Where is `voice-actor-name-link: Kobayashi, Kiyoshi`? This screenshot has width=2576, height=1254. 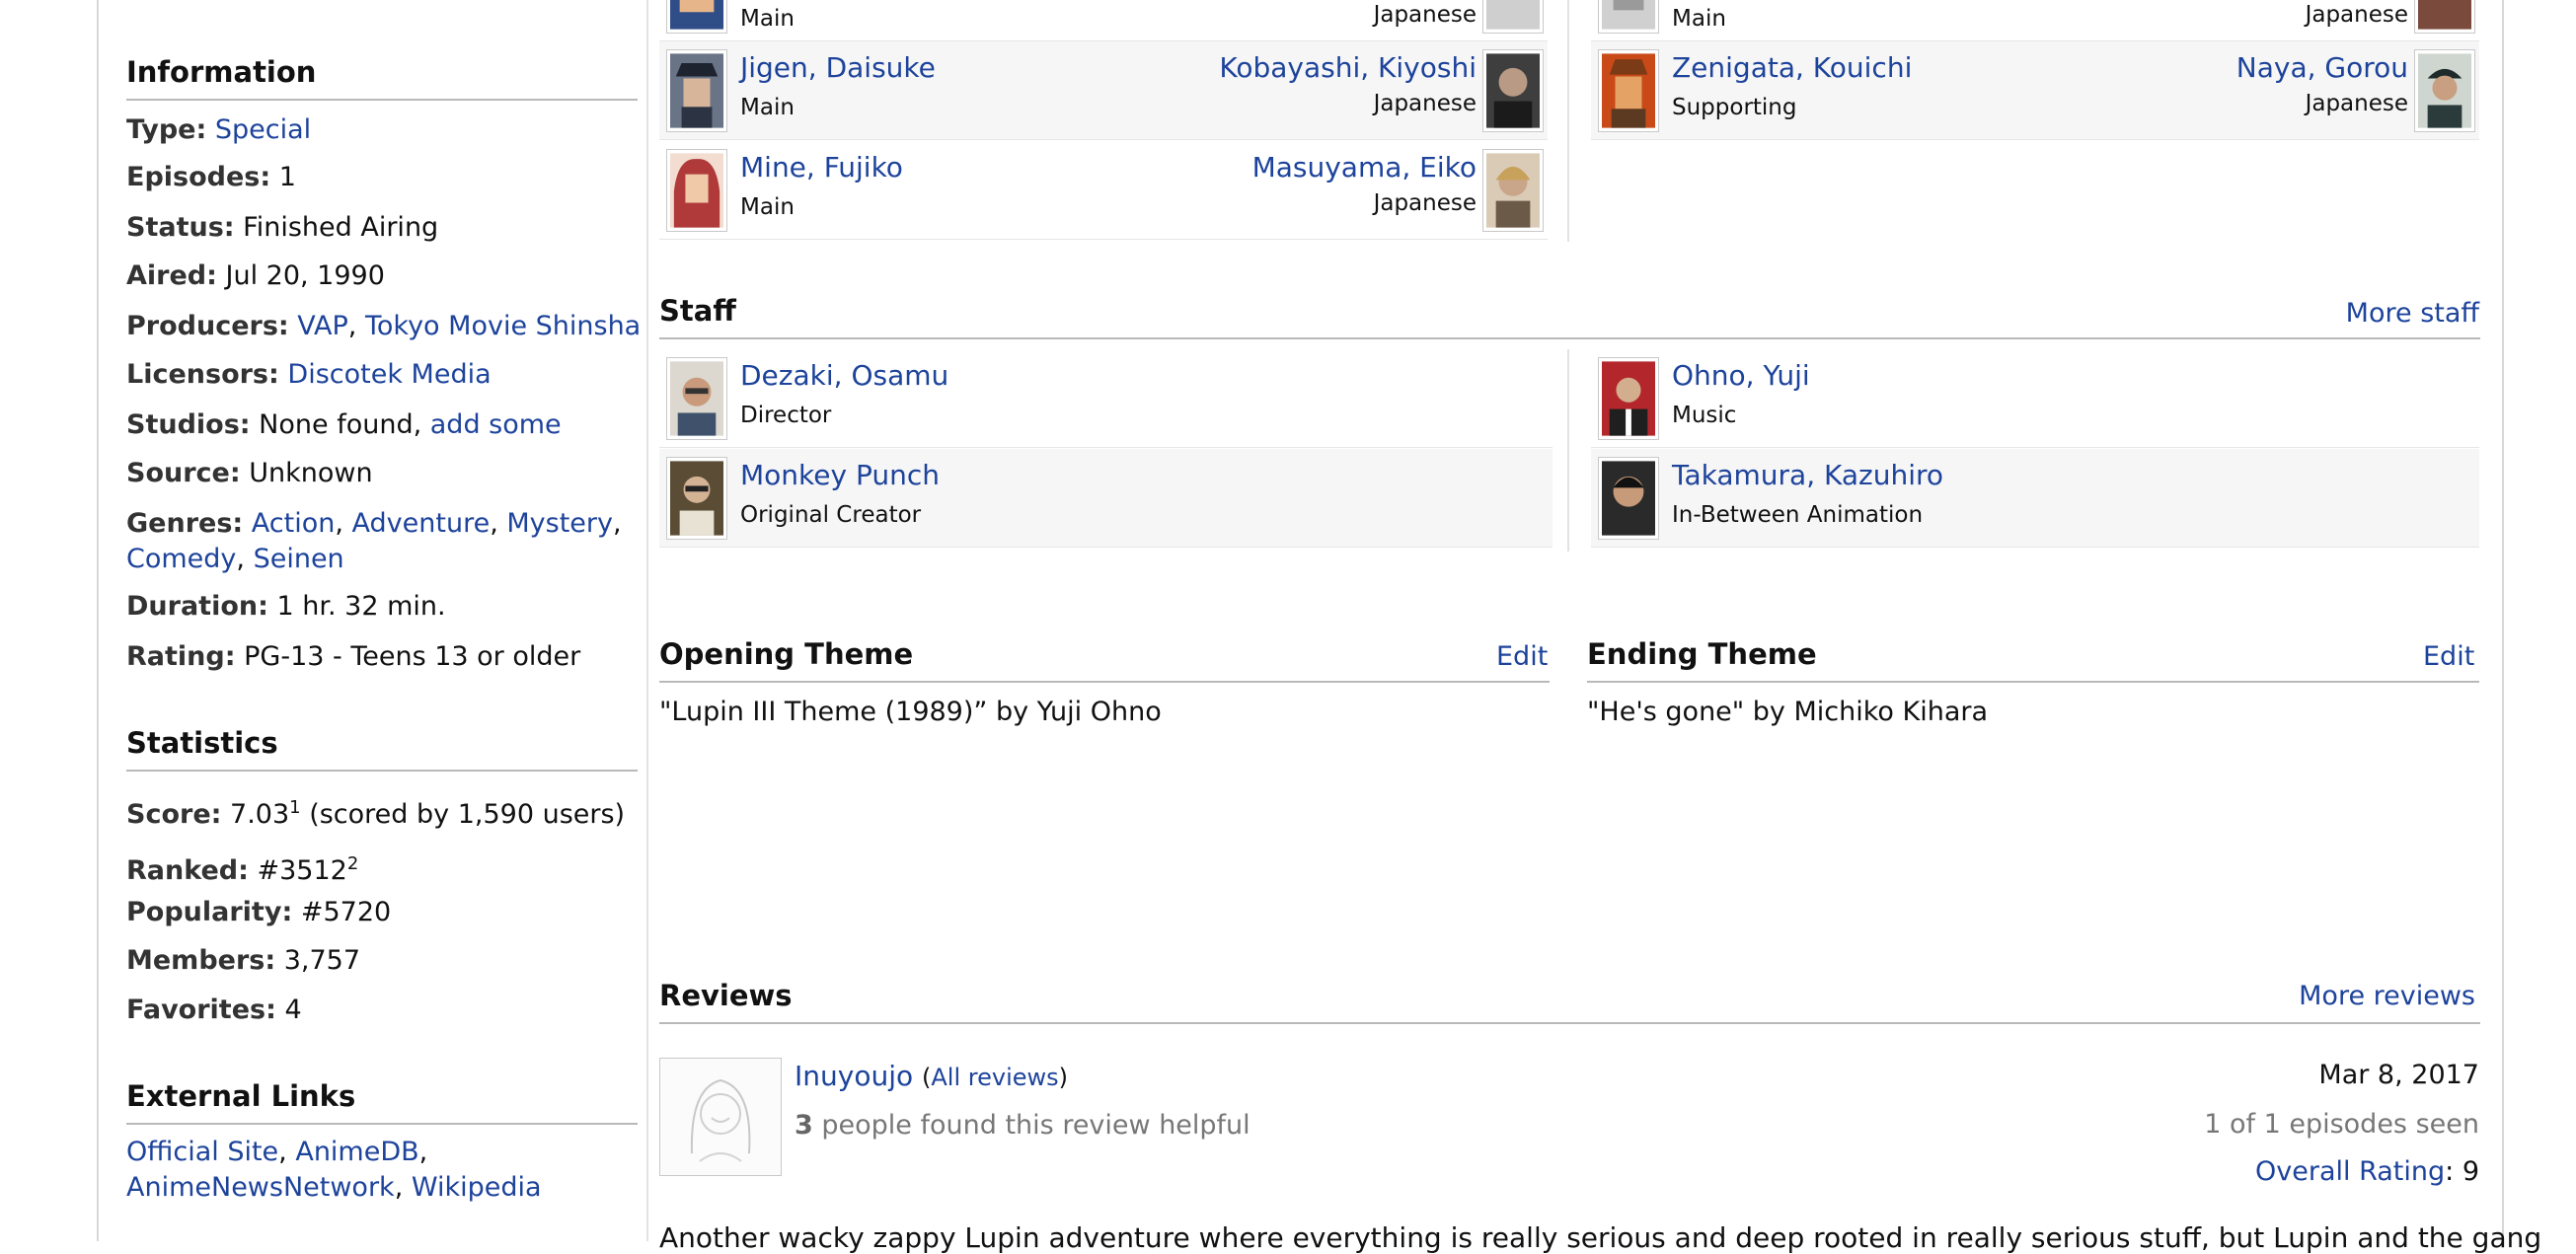 voice-actor-name-link: Kobayashi, Kiyoshi is located at coordinates (1348, 68).